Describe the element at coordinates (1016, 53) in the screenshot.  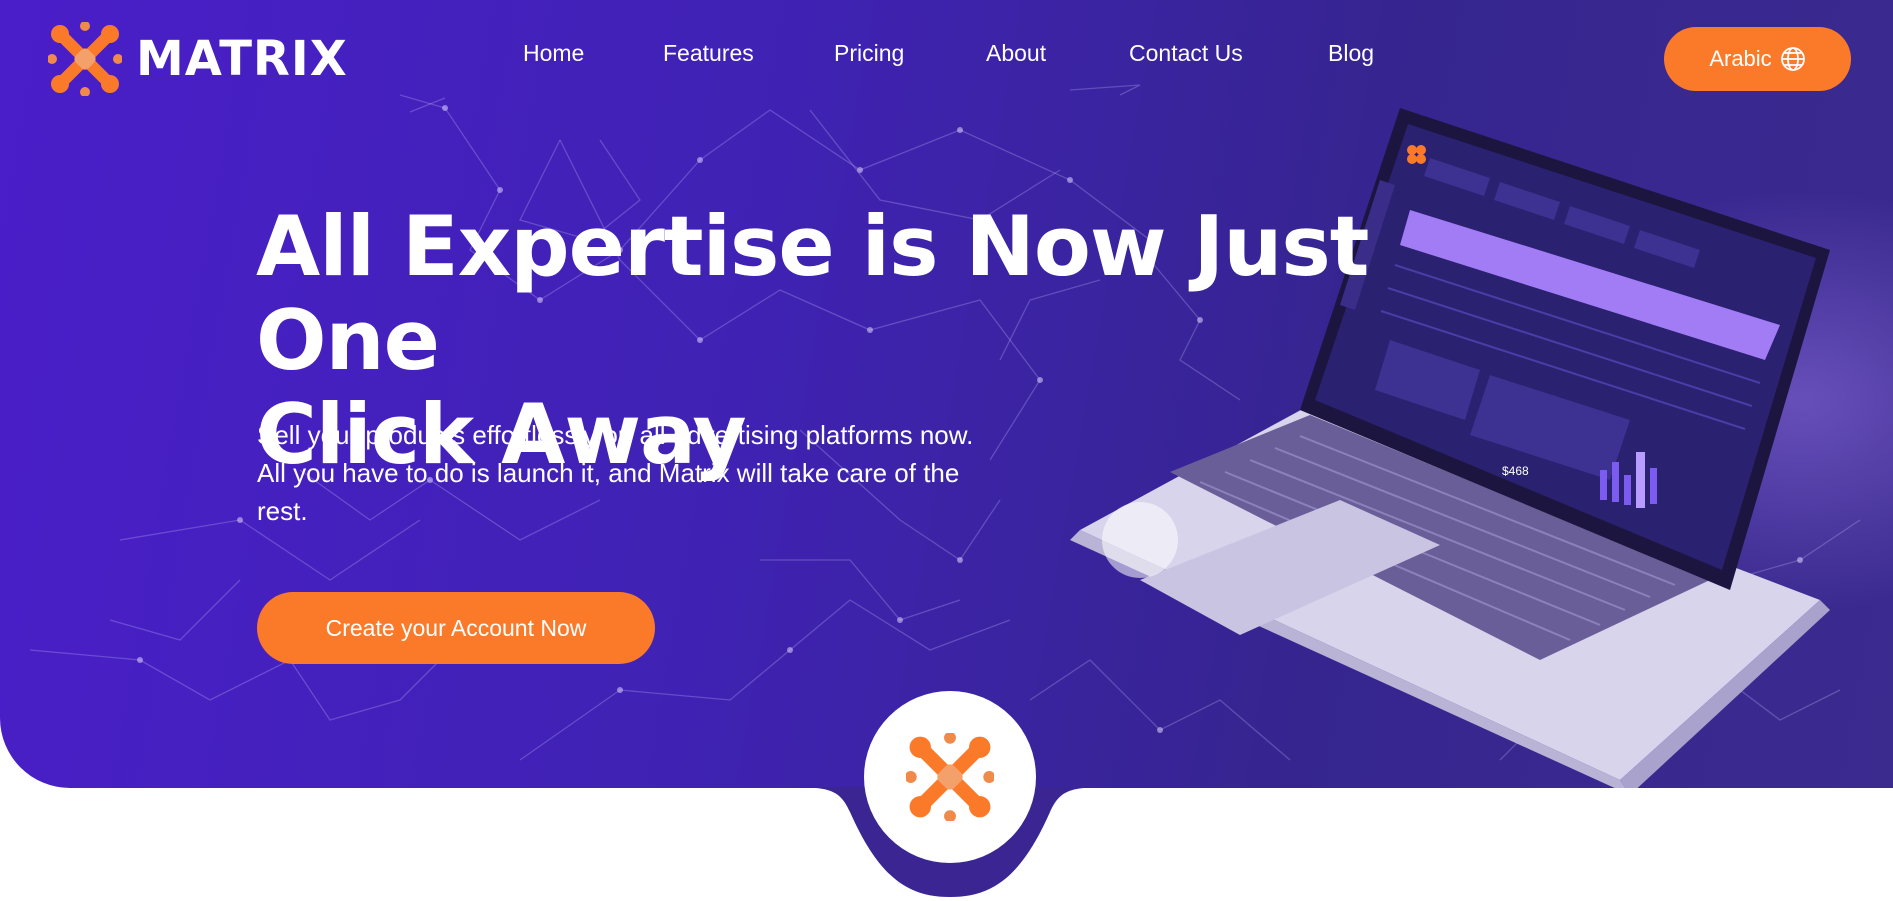
I see `nav-item-about: About` at that location.